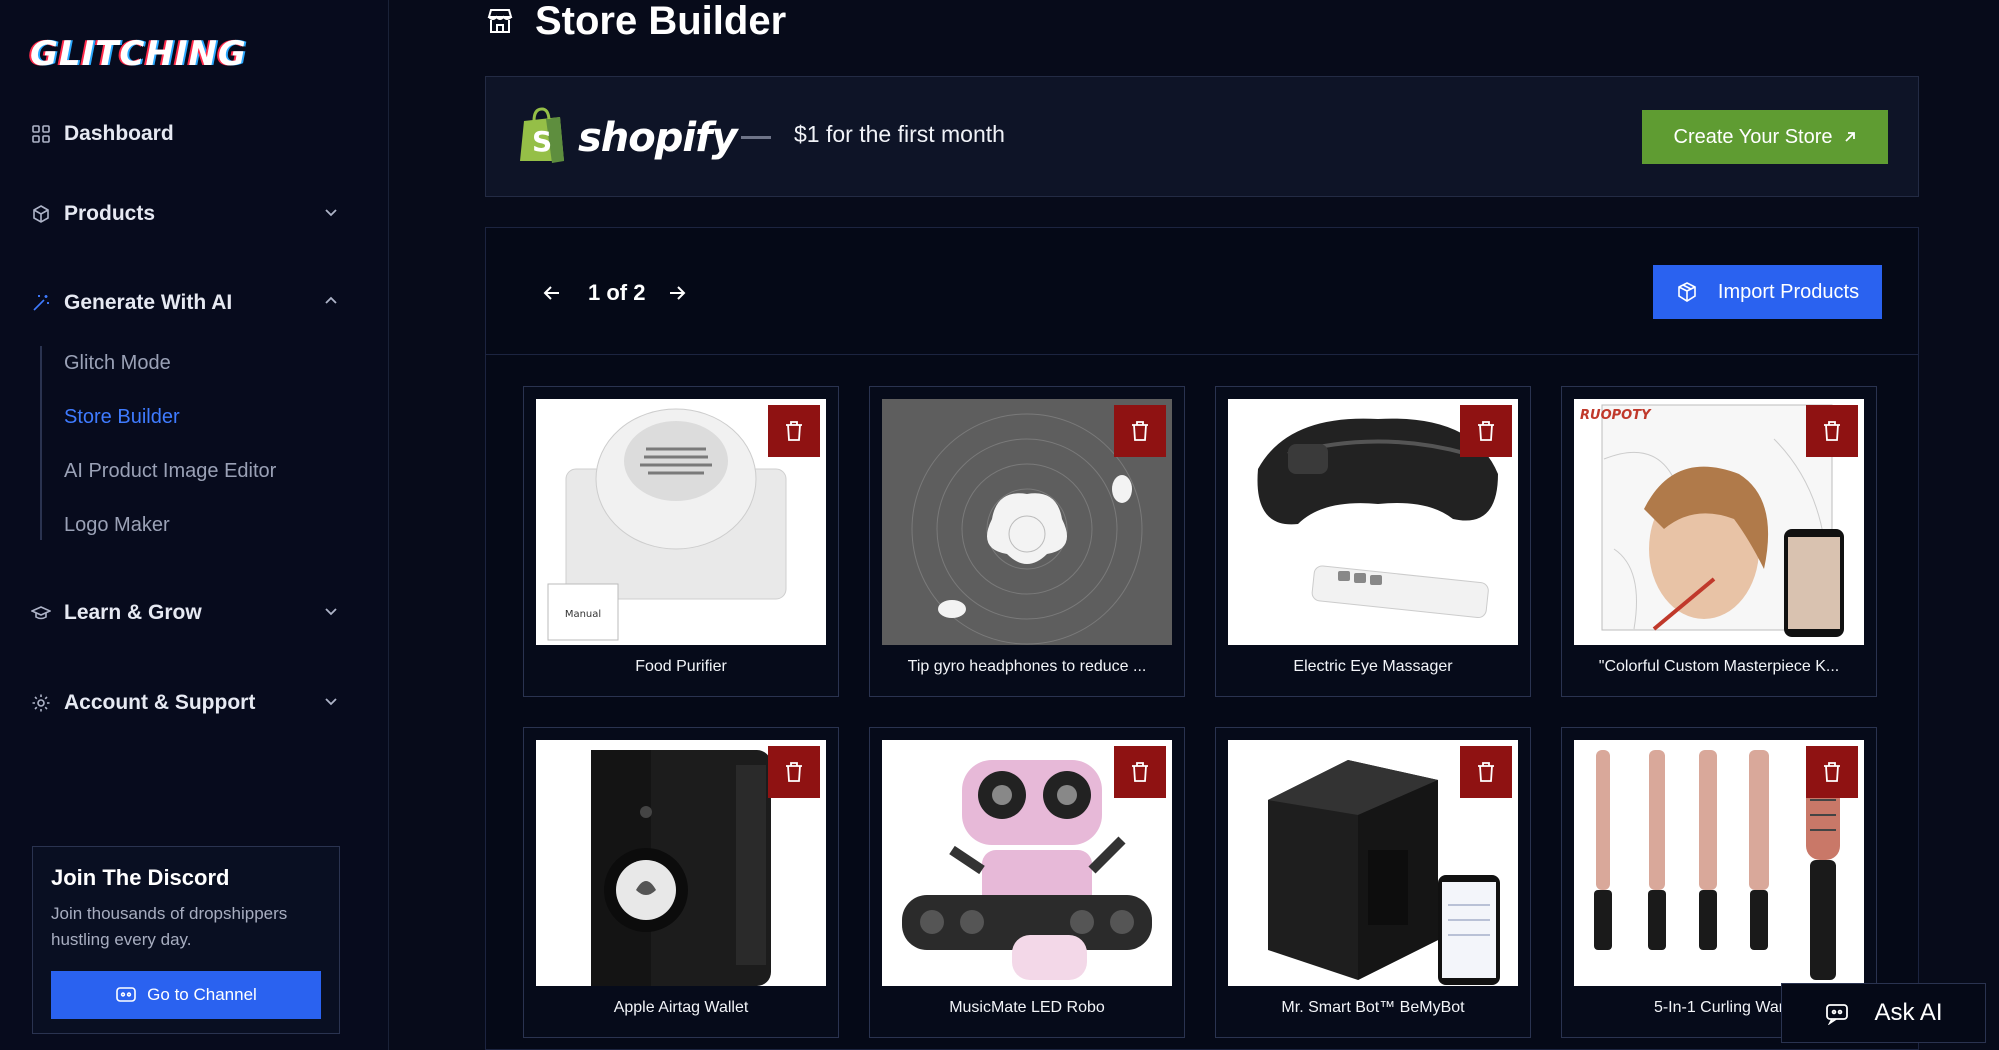 This screenshot has width=1999, height=1050. I want to click on ask-ai-button: Ask AI, so click(1883, 1013).